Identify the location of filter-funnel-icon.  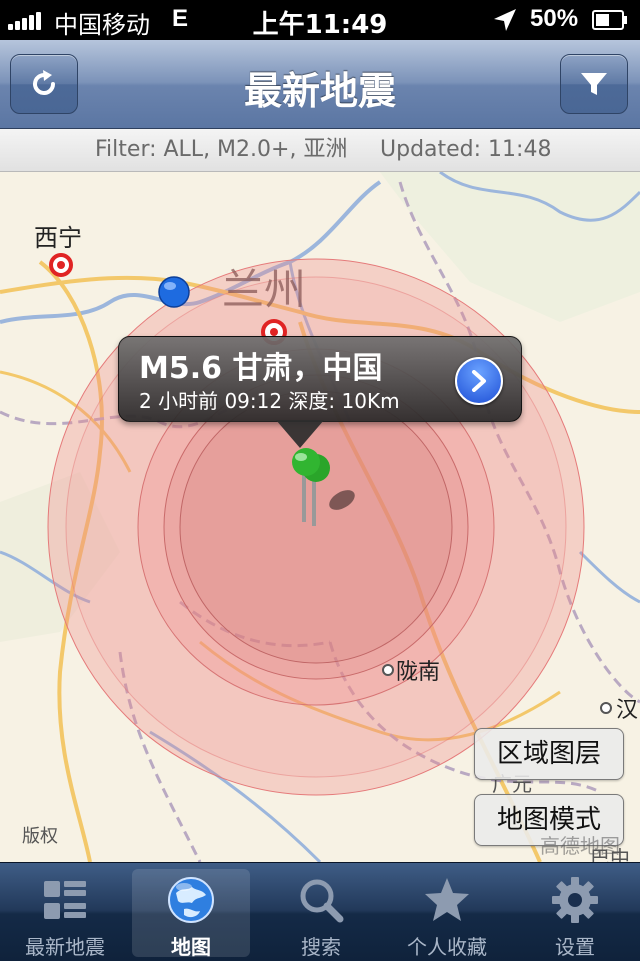
(594, 84).